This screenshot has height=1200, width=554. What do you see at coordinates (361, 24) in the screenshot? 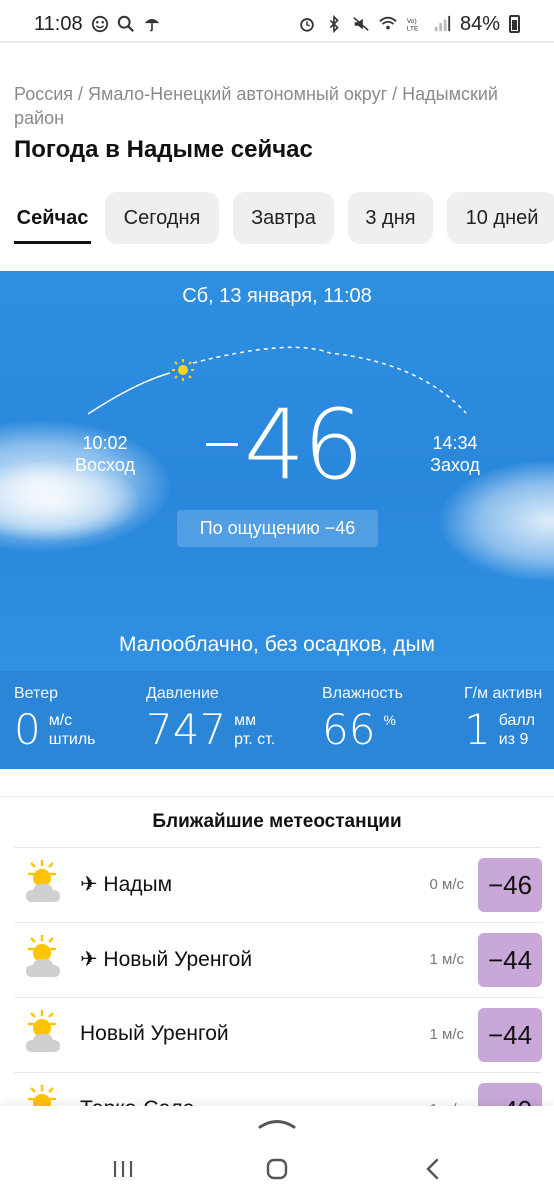
I see `mute-icon` at bounding box center [361, 24].